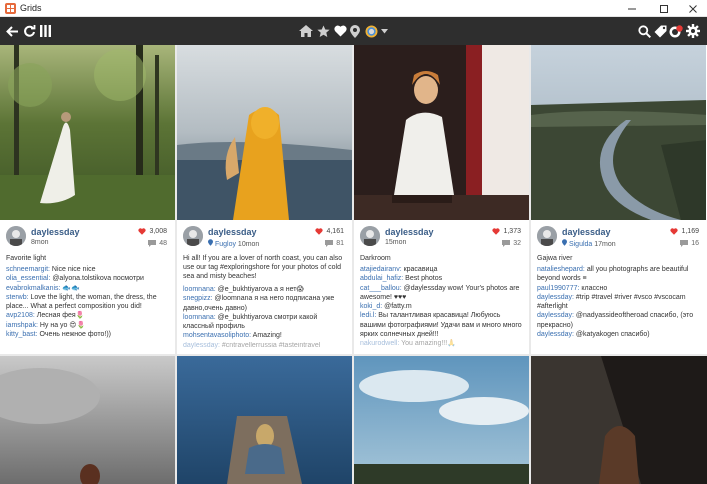 The image size is (707, 484). What do you see at coordinates (564, 242) in the screenshot?
I see `location-pin-icon` at bounding box center [564, 242].